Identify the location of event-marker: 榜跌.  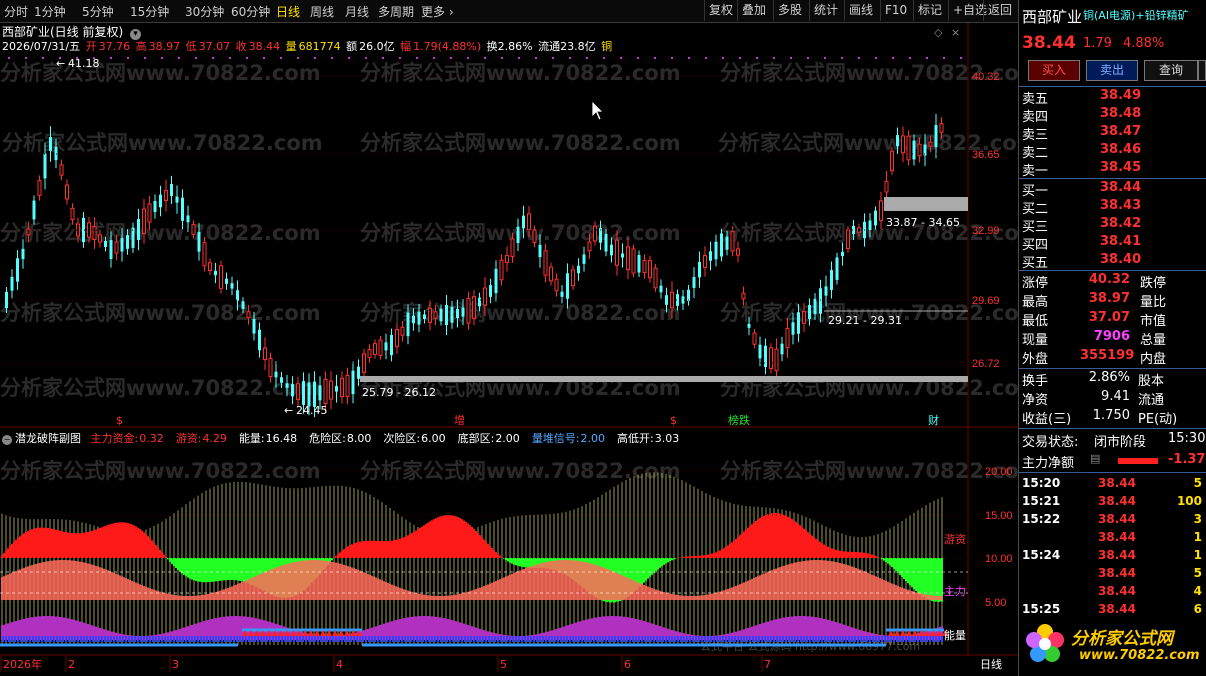
(739, 420).